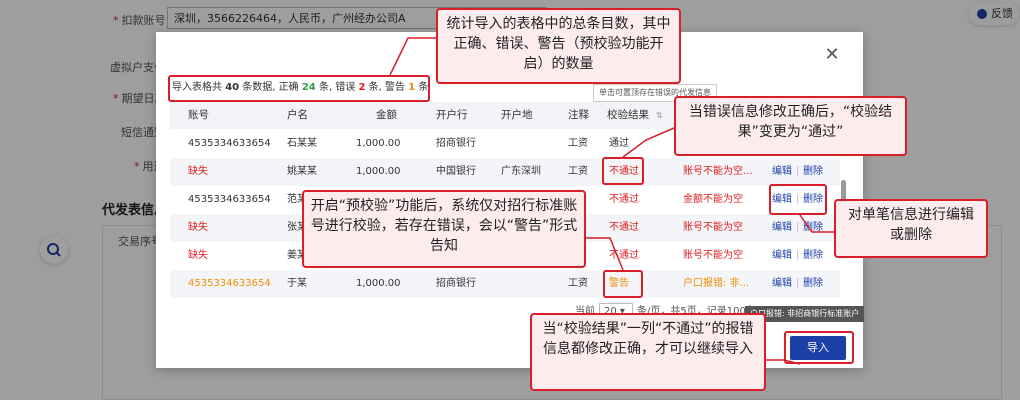 The image size is (1020, 400). What do you see at coordinates (648, 352) in the screenshot?
I see `callout-import: 当“校验结果”一列“不通过”的报错信息都修改正确，才可以继续导入` at bounding box center [648, 352].